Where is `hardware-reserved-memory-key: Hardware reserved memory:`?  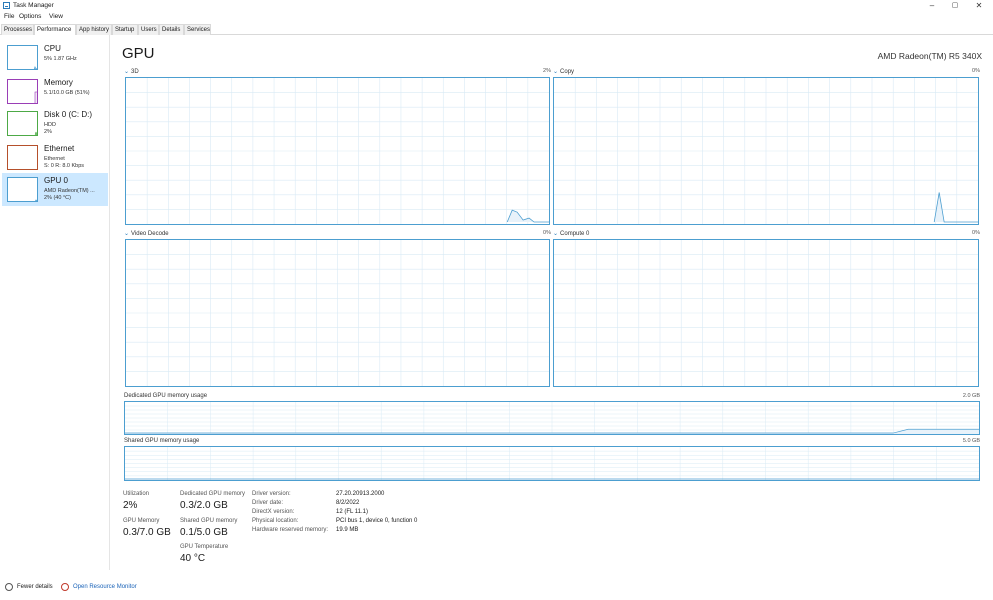 hardware-reserved-memory-key: Hardware reserved memory: is located at coordinates (290, 530).